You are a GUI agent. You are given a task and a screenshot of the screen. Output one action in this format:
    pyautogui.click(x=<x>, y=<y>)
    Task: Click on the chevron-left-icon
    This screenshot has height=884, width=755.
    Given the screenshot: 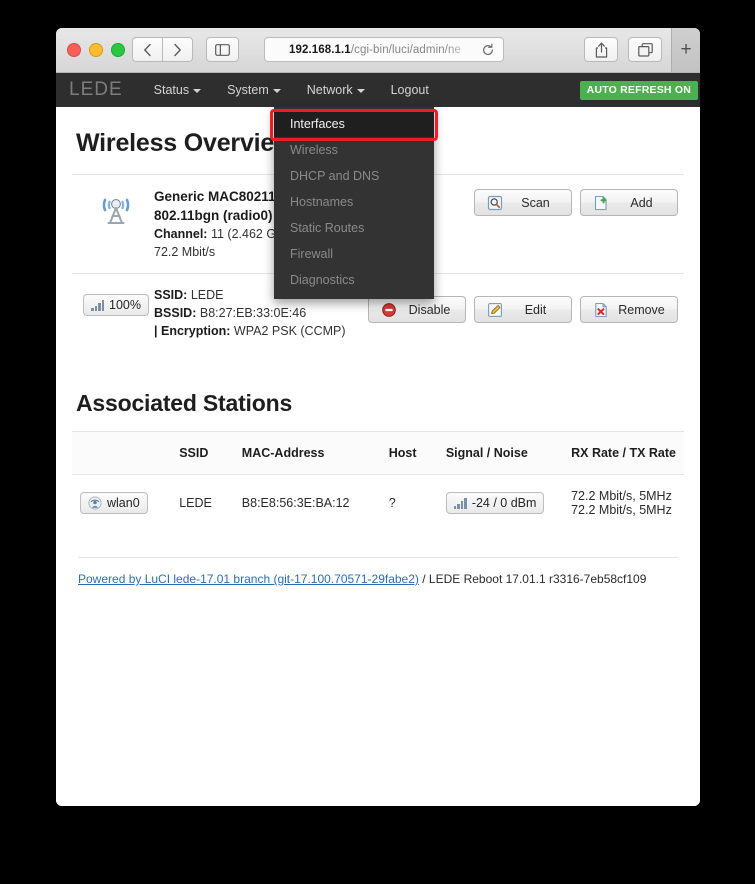 What is the action you would take?
    pyautogui.click(x=147, y=49)
    